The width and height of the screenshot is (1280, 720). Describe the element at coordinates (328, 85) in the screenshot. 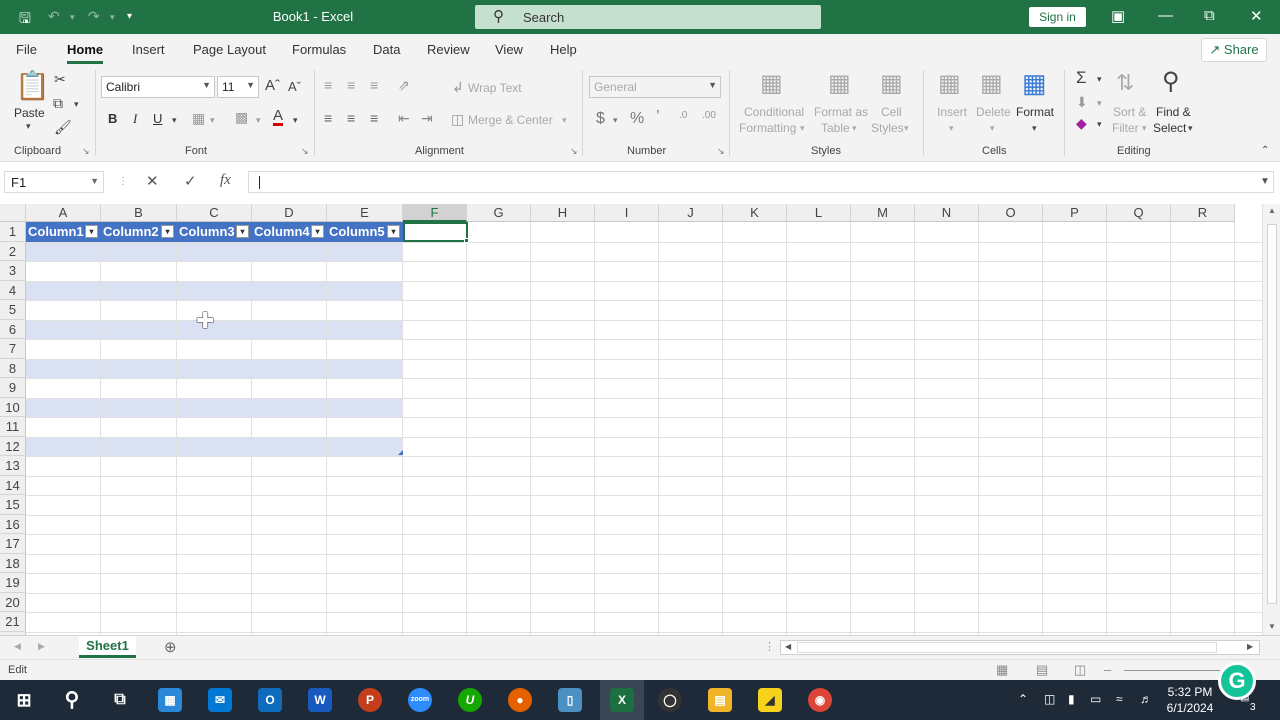

I see `top-align-icon: ≡` at that location.